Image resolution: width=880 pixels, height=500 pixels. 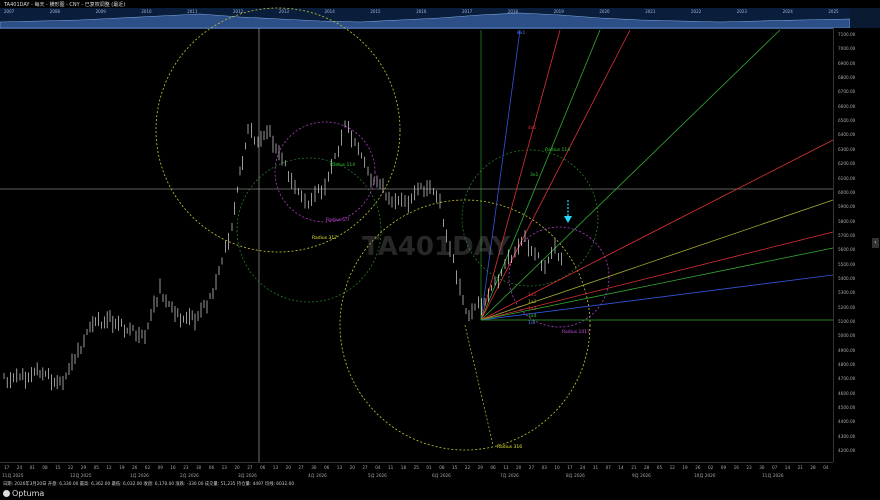 I want to click on price-tick-label: 5000.00, so click(x=847, y=336).